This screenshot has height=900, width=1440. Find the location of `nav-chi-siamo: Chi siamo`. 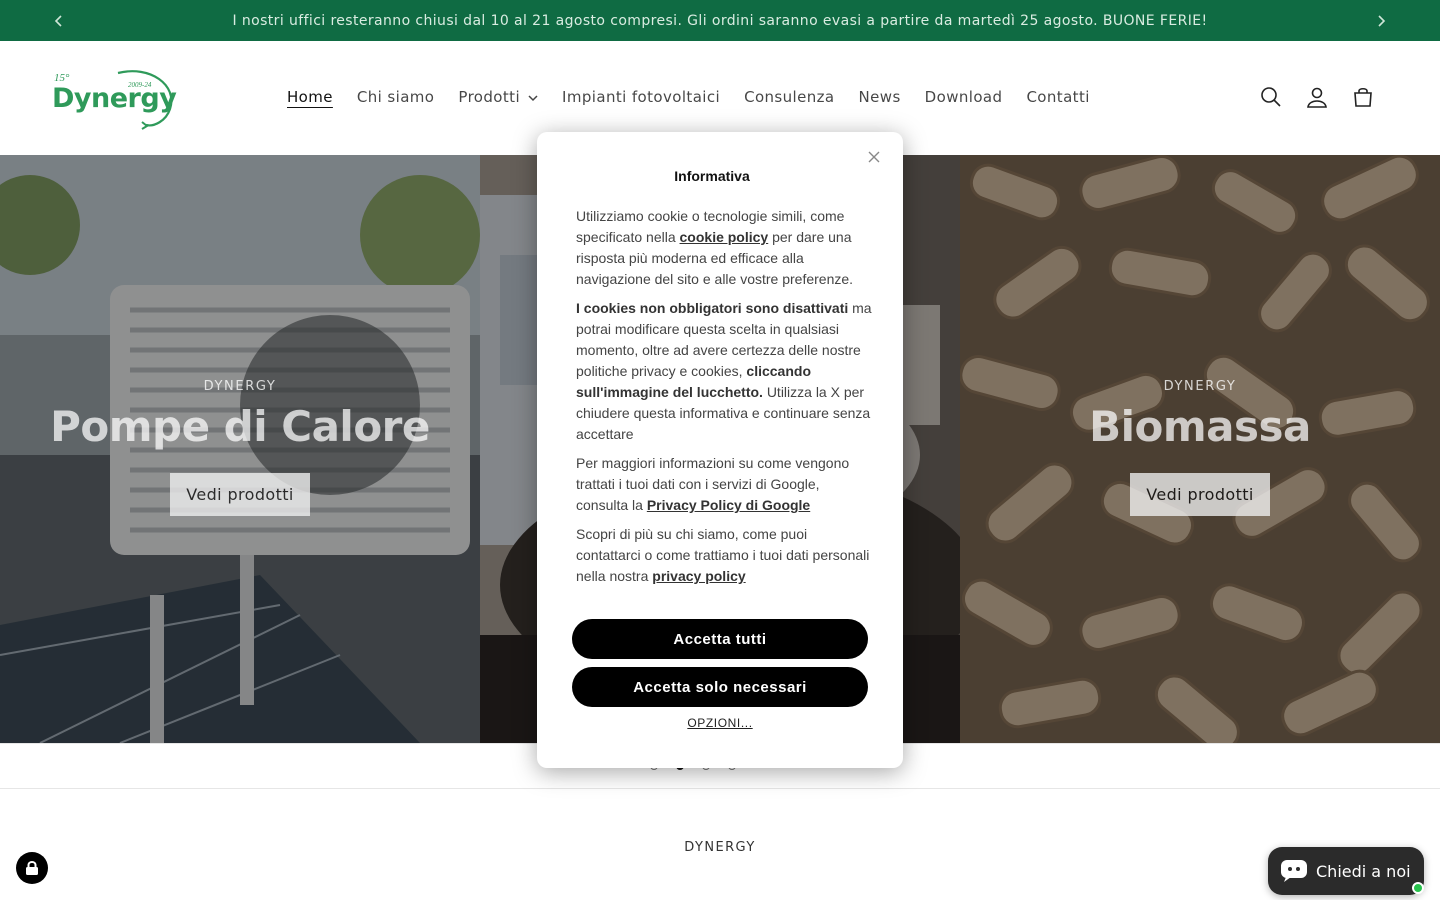

nav-chi-siamo: Chi siamo is located at coordinates (395, 97).